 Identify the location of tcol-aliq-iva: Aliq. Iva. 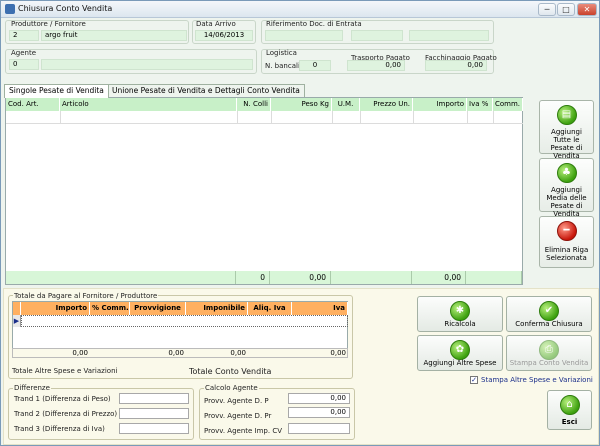
(270, 308).